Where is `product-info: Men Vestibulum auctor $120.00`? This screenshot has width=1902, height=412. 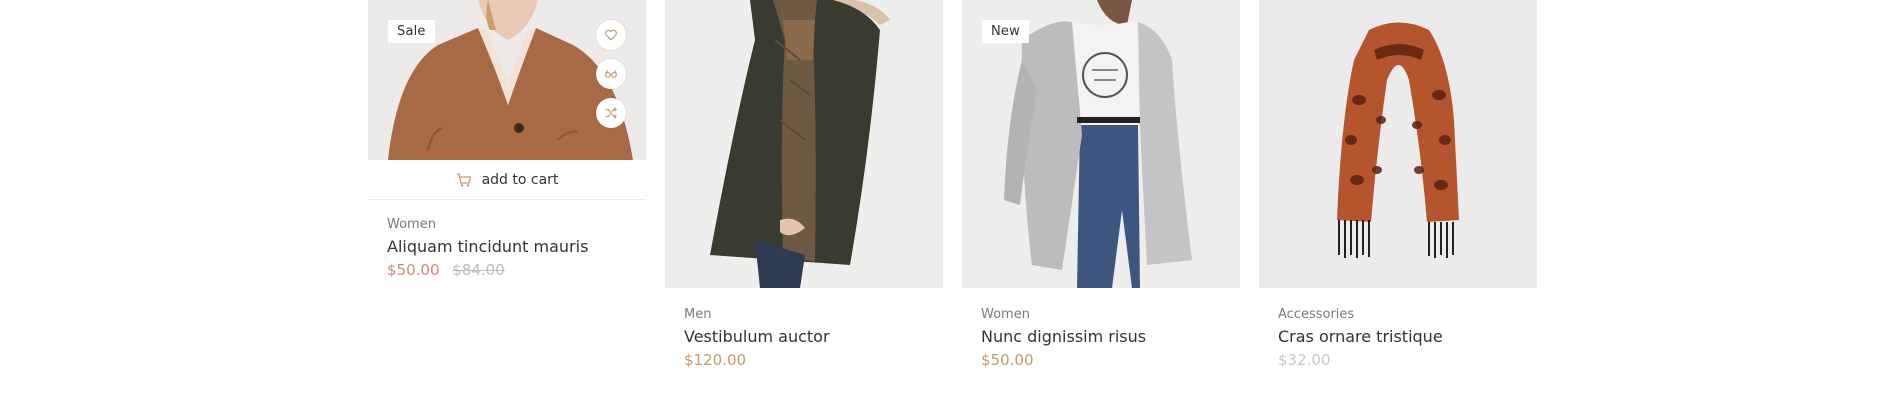 product-info: Men Vestibulum auctor $120.00 is located at coordinates (804, 329).